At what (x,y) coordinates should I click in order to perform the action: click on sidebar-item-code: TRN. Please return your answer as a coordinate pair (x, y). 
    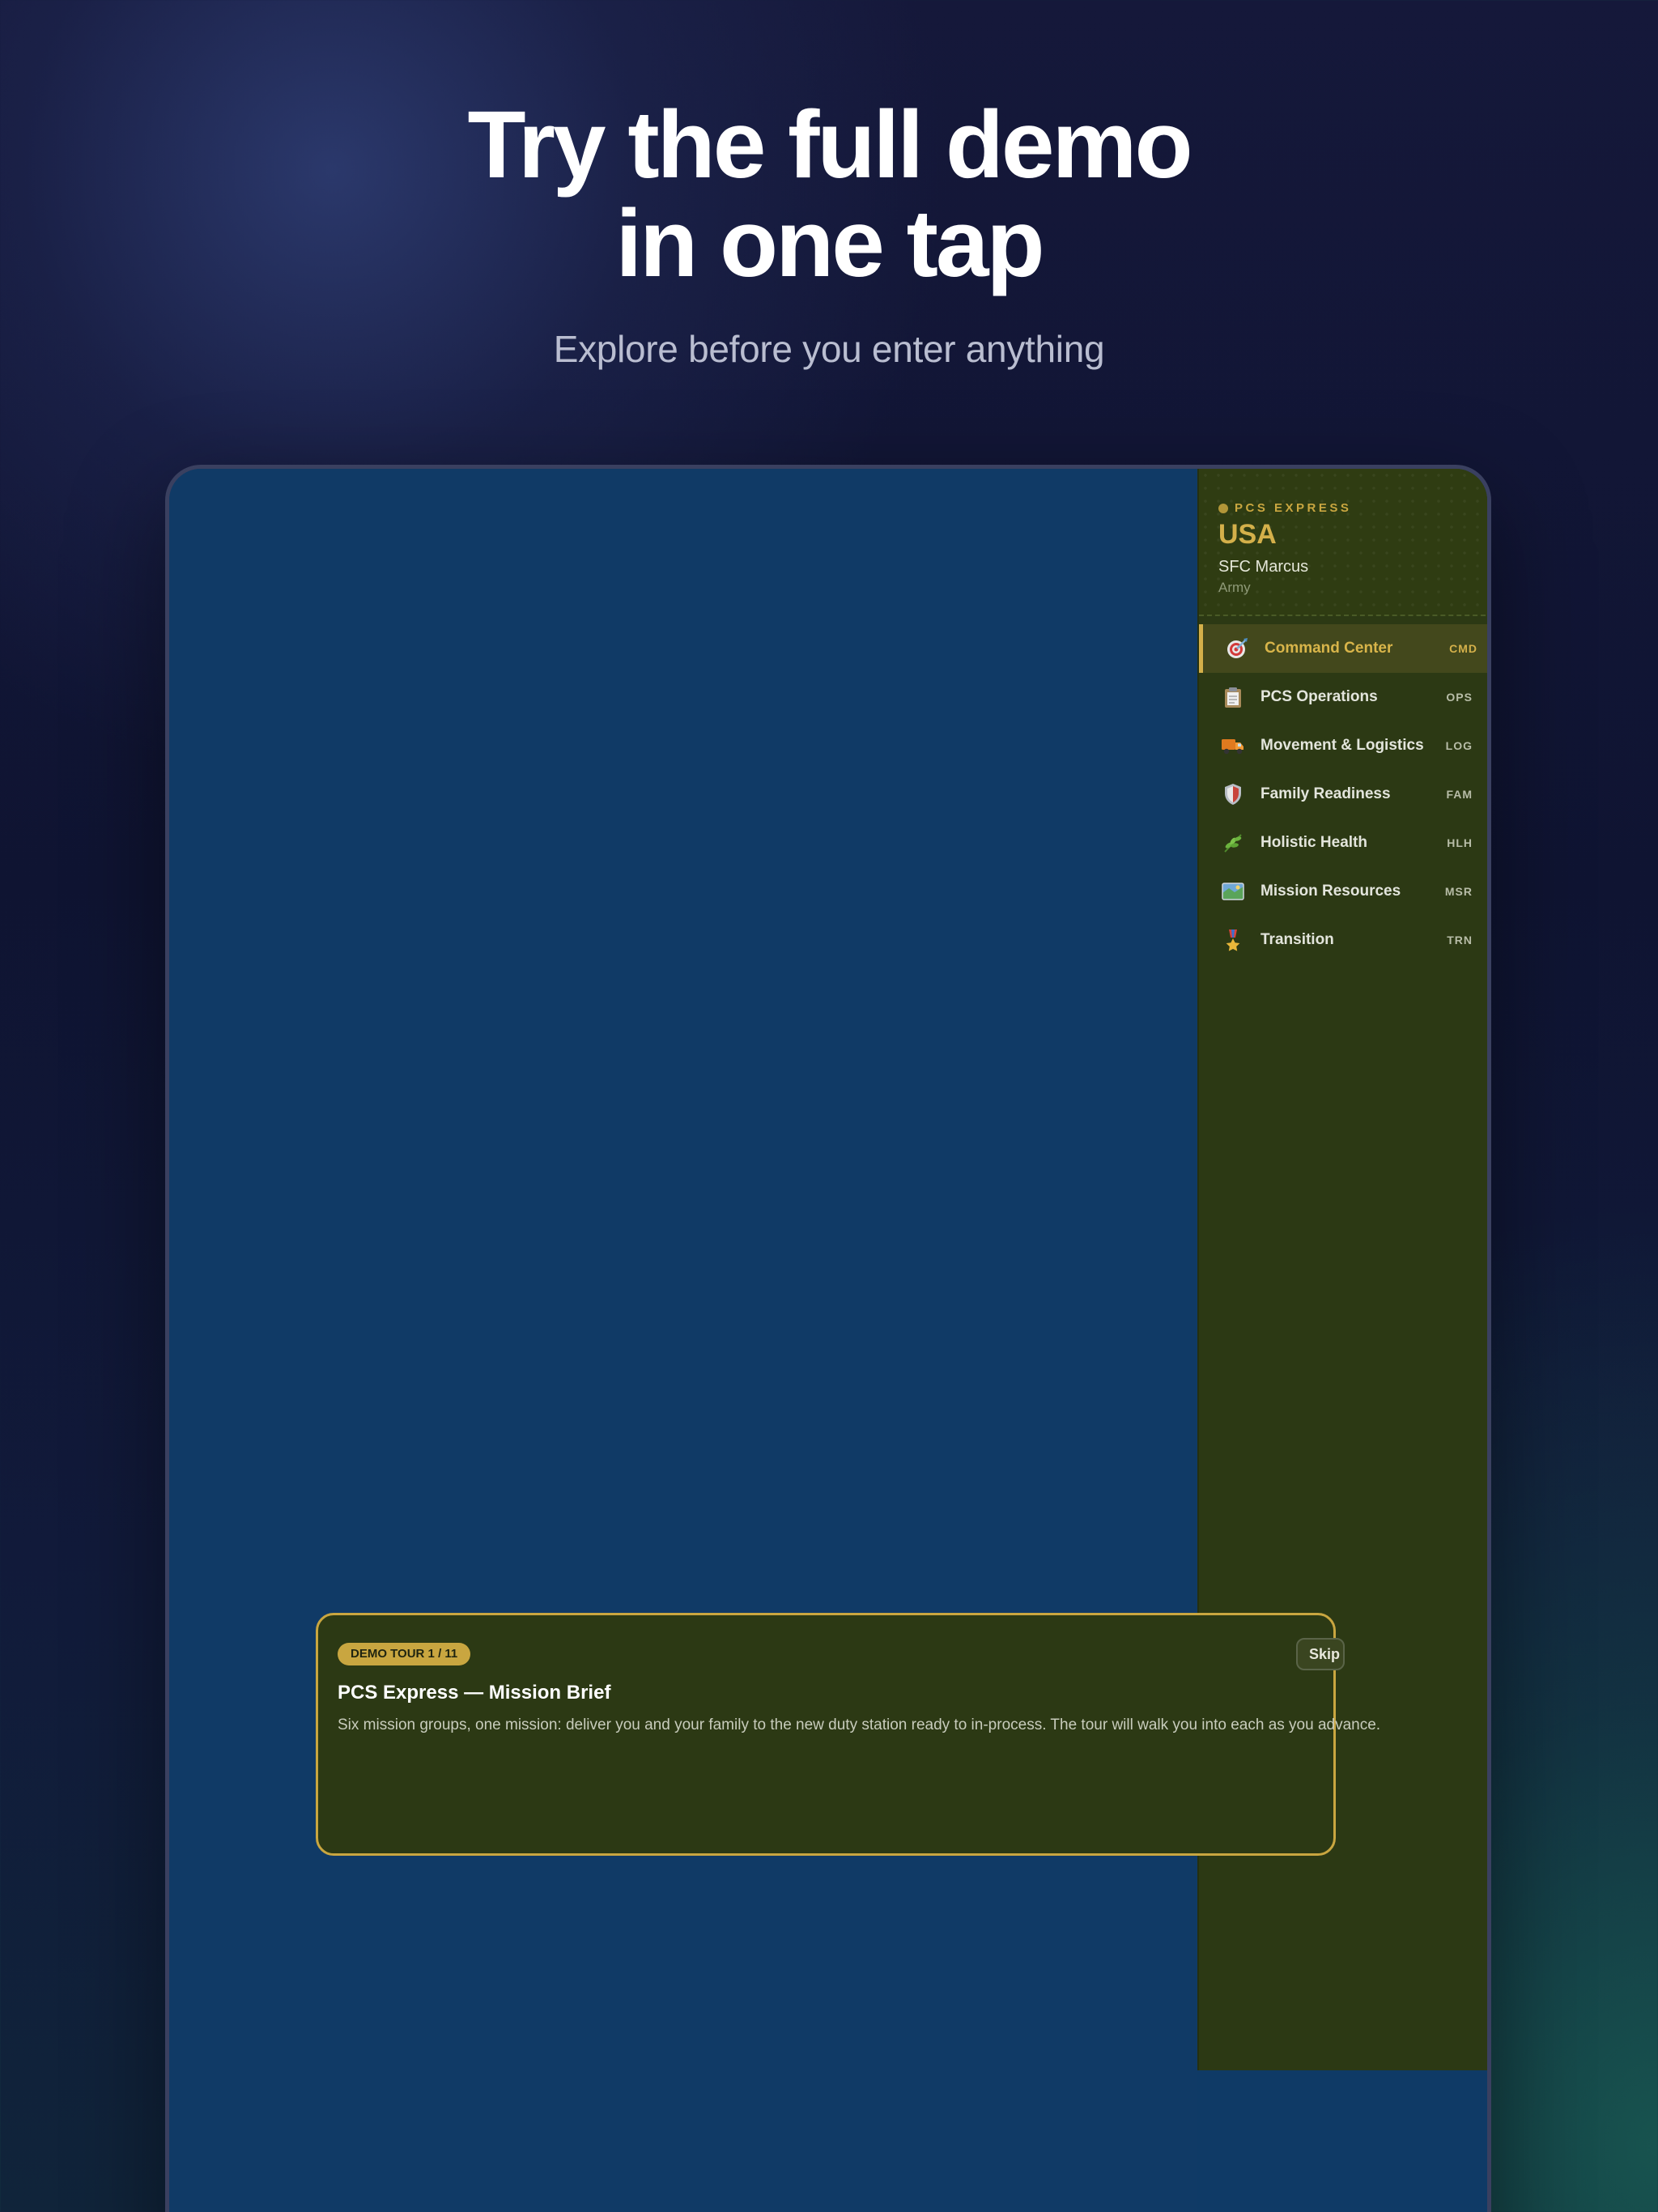
    Looking at the image, I should click on (1460, 940).